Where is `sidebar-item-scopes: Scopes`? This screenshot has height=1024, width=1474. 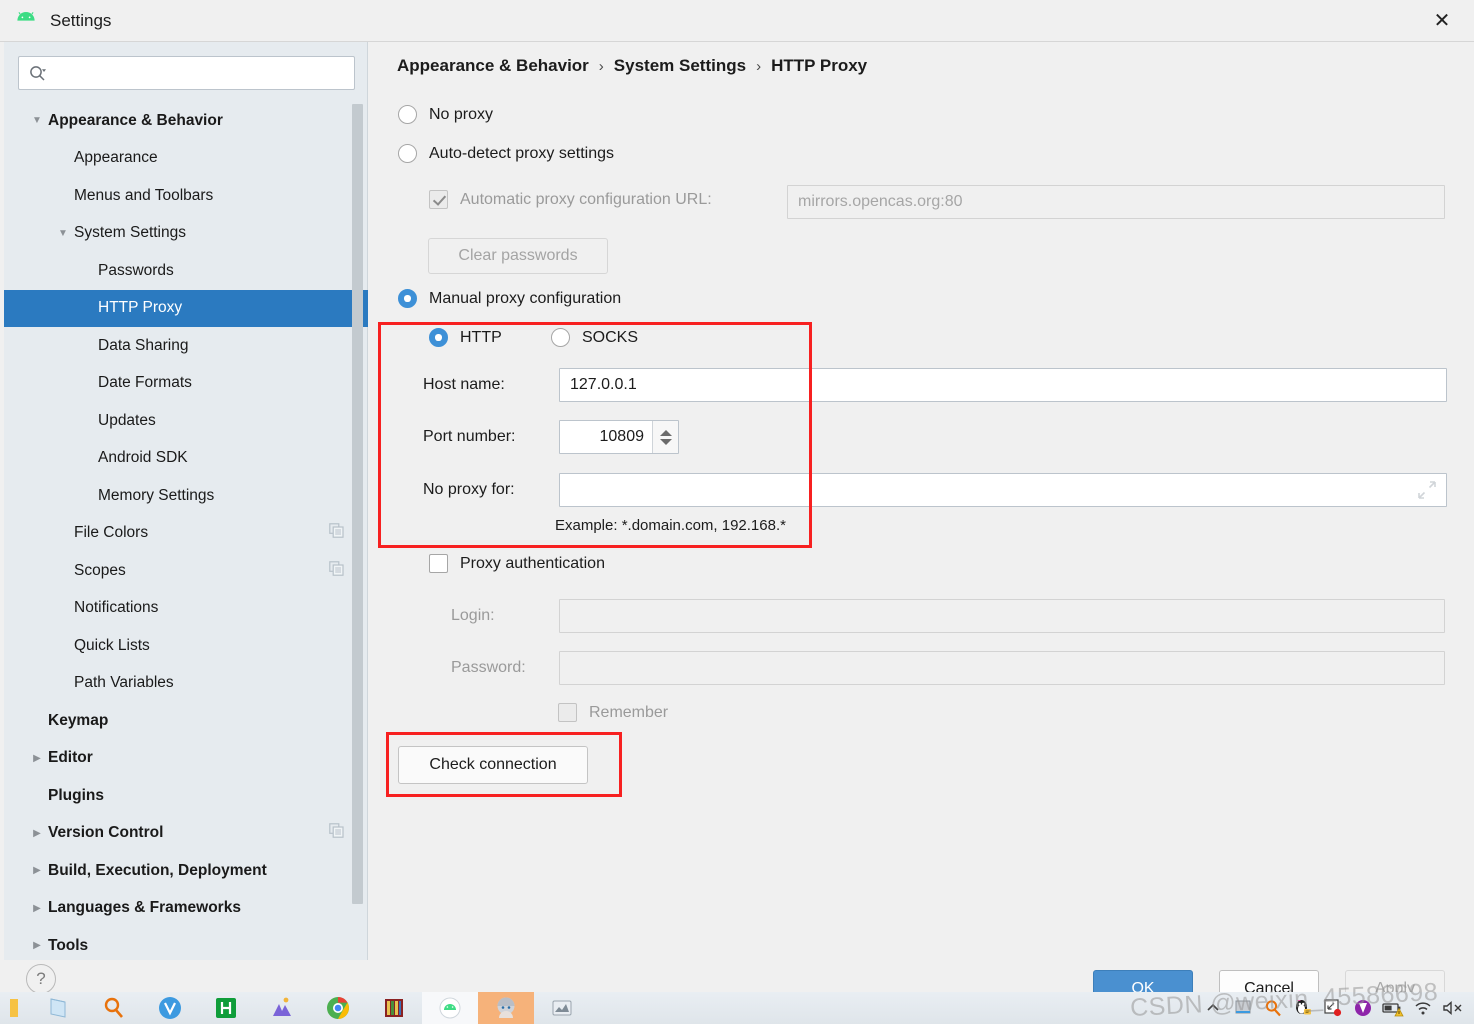
sidebar-item-scopes: Scopes is located at coordinates (186, 571).